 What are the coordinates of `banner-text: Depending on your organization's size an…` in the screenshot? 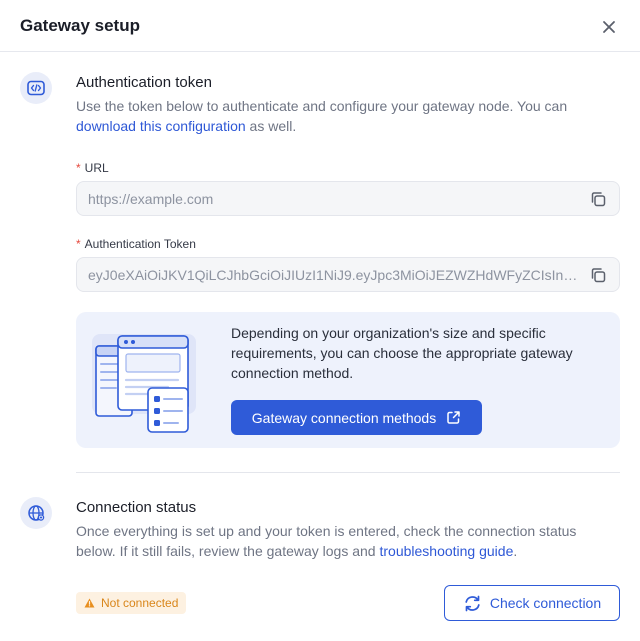 It's located at (402, 353).